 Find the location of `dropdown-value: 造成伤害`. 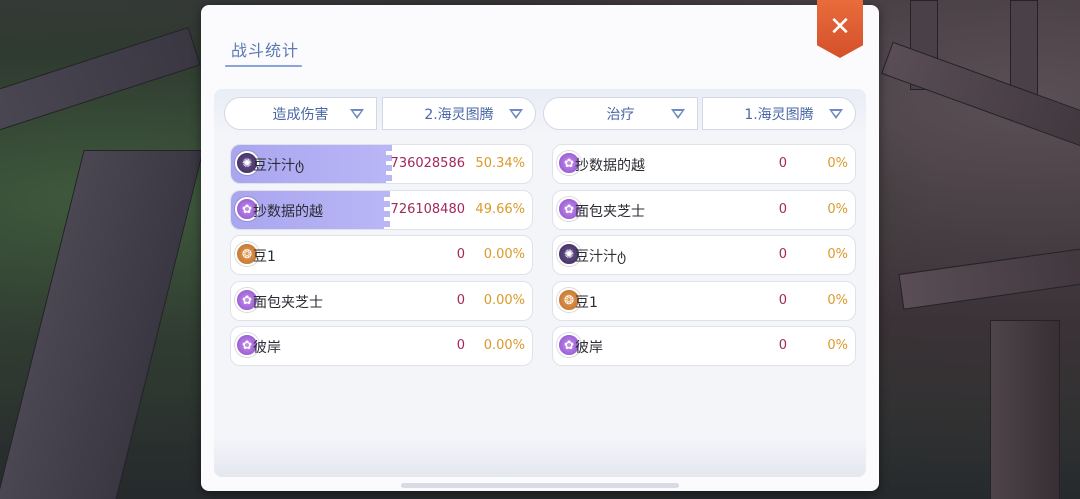

dropdown-value: 造成伤害 is located at coordinates (300, 114).